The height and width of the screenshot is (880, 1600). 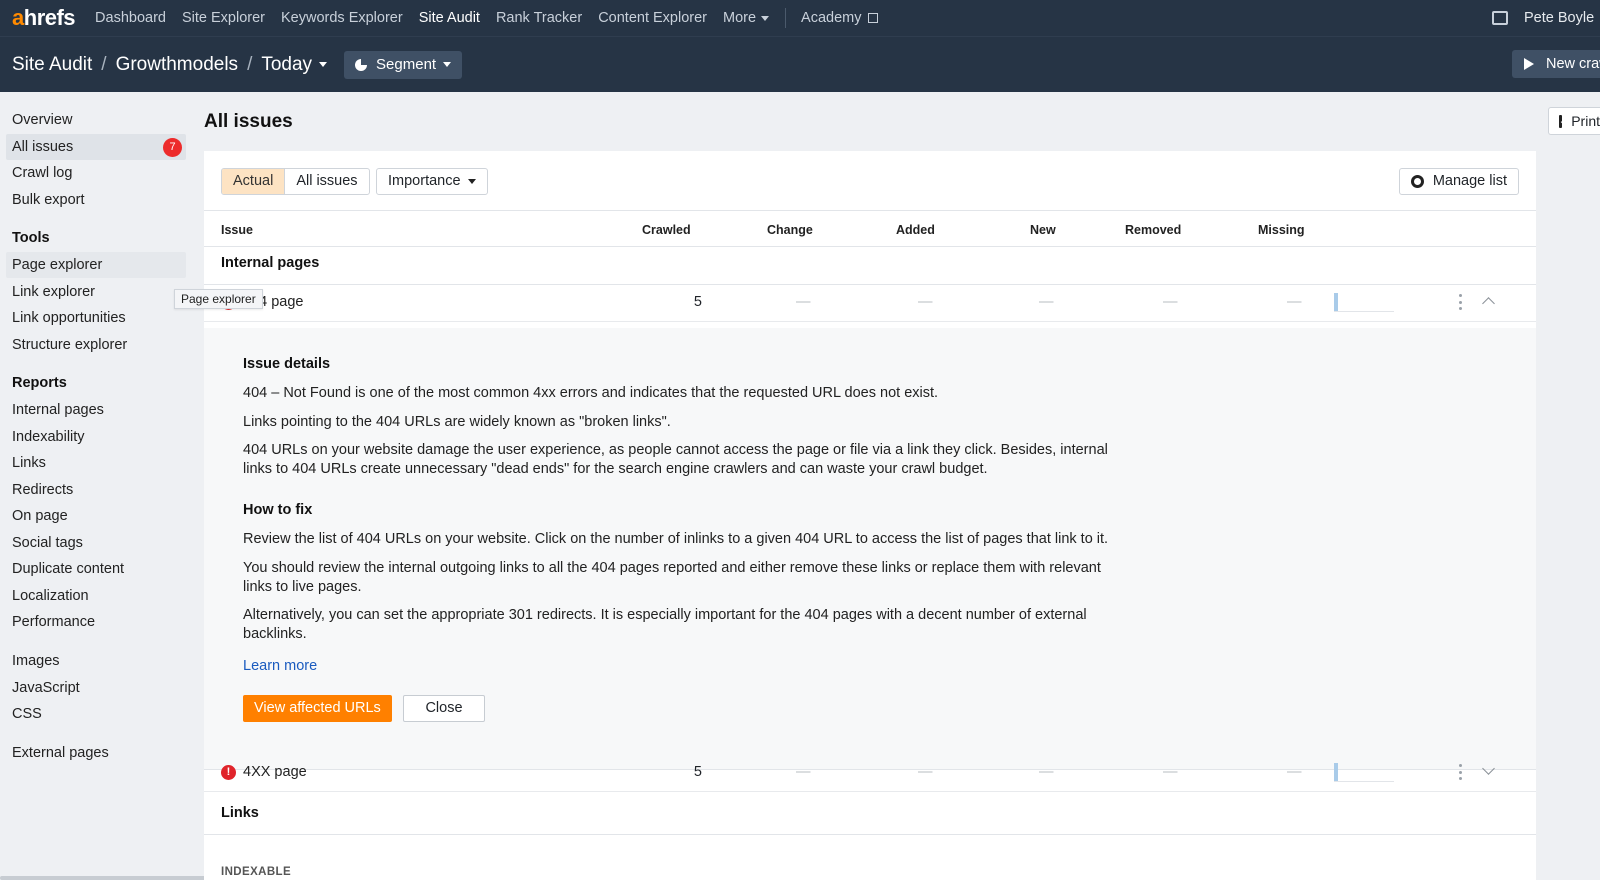 What do you see at coordinates (839, 18) in the screenshot?
I see `nav-academy: Academy` at bounding box center [839, 18].